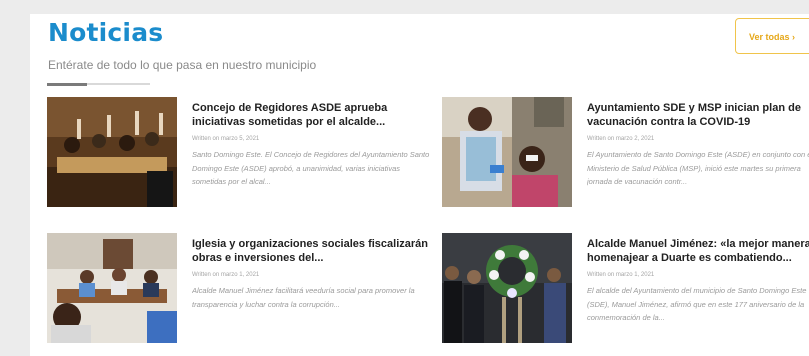 The width and height of the screenshot is (809, 356). What do you see at coordinates (621, 139) in the screenshot?
I see `news-date: Written on marzo 2, 2021` at bounding box center [621, 139].